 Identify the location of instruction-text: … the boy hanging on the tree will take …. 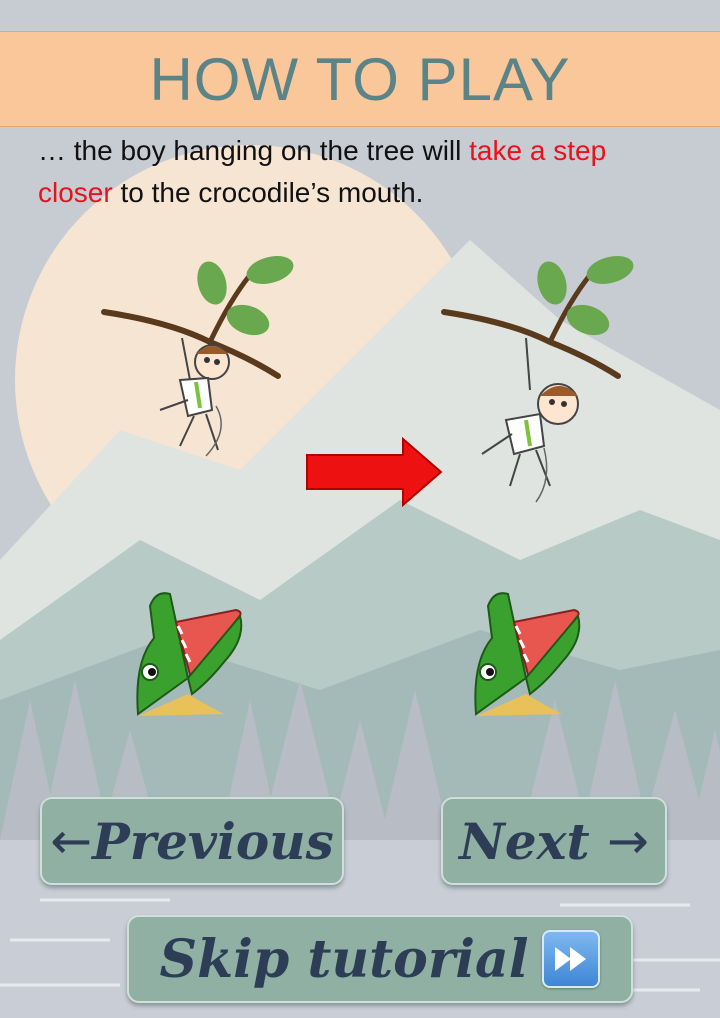
(358, 172).